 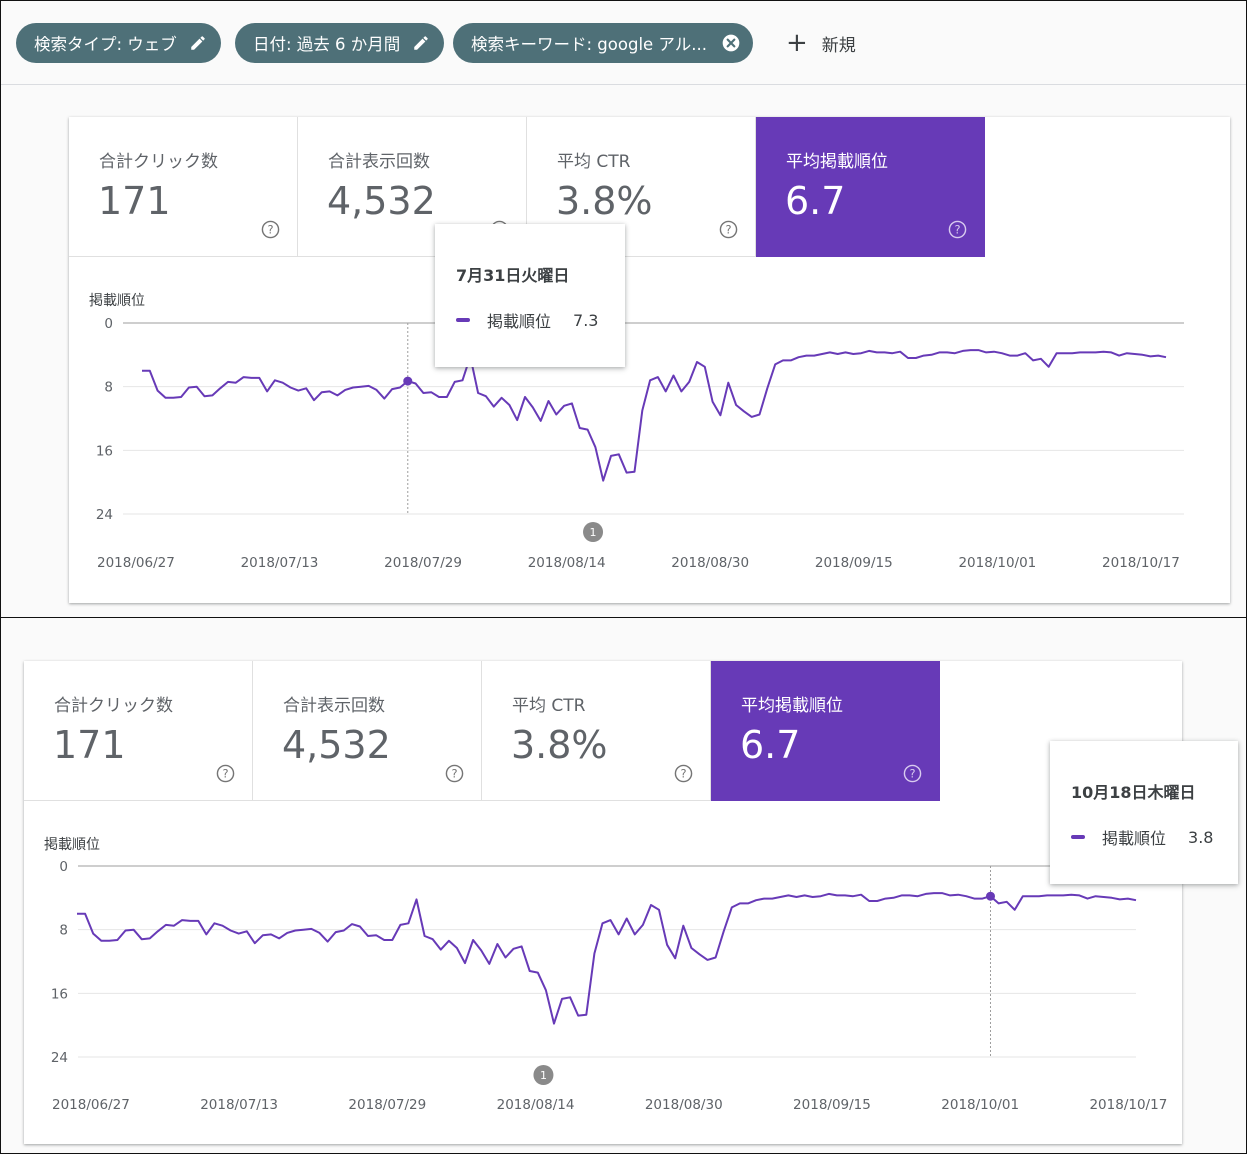 I want to click on close-circle-icon, so click(x=731, y=43).